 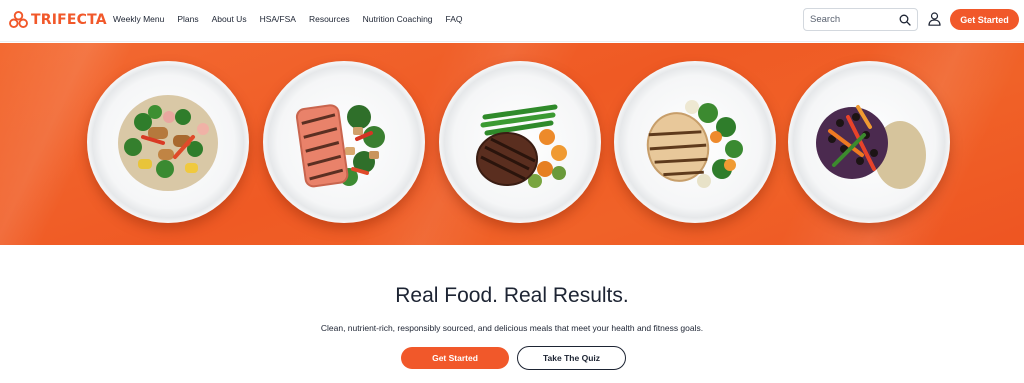 What do you see at coordinates (398, 19) in the screenshot?
I see `nav-item-nutrition-coaching: Nutrition Coaching` at bounding box center [398, 19].